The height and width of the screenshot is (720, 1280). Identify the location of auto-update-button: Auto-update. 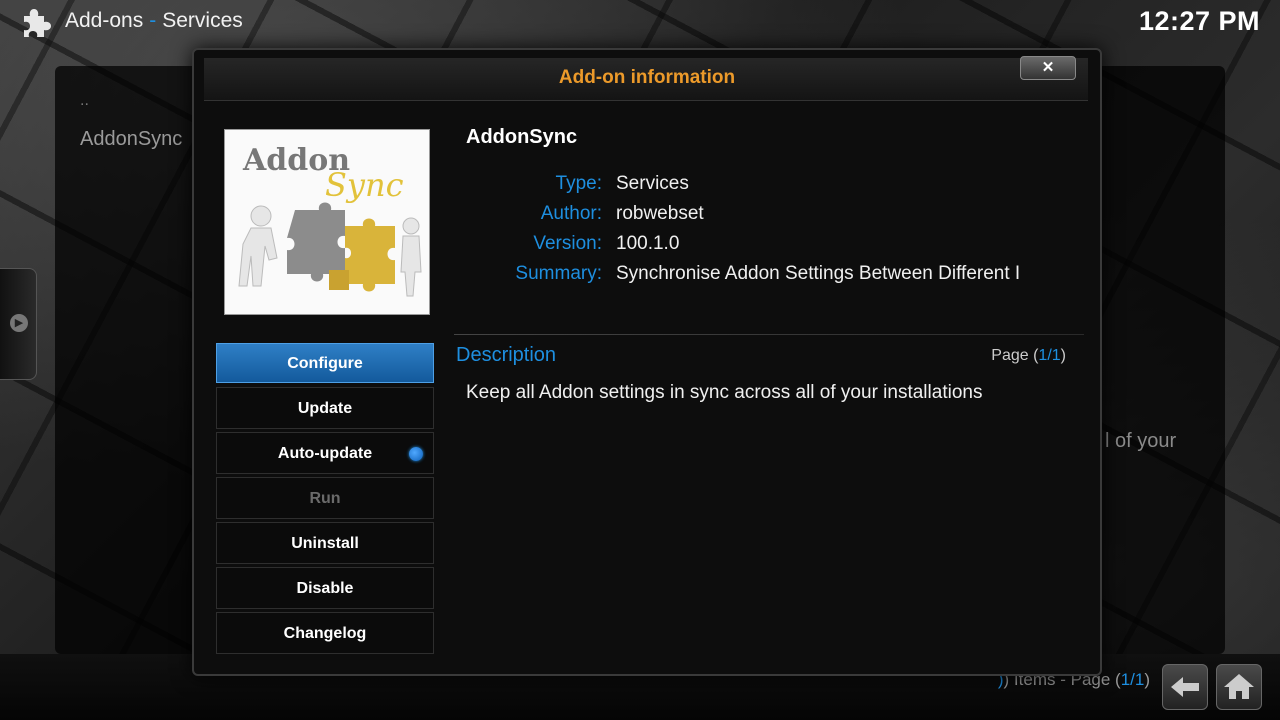
(325, 453).